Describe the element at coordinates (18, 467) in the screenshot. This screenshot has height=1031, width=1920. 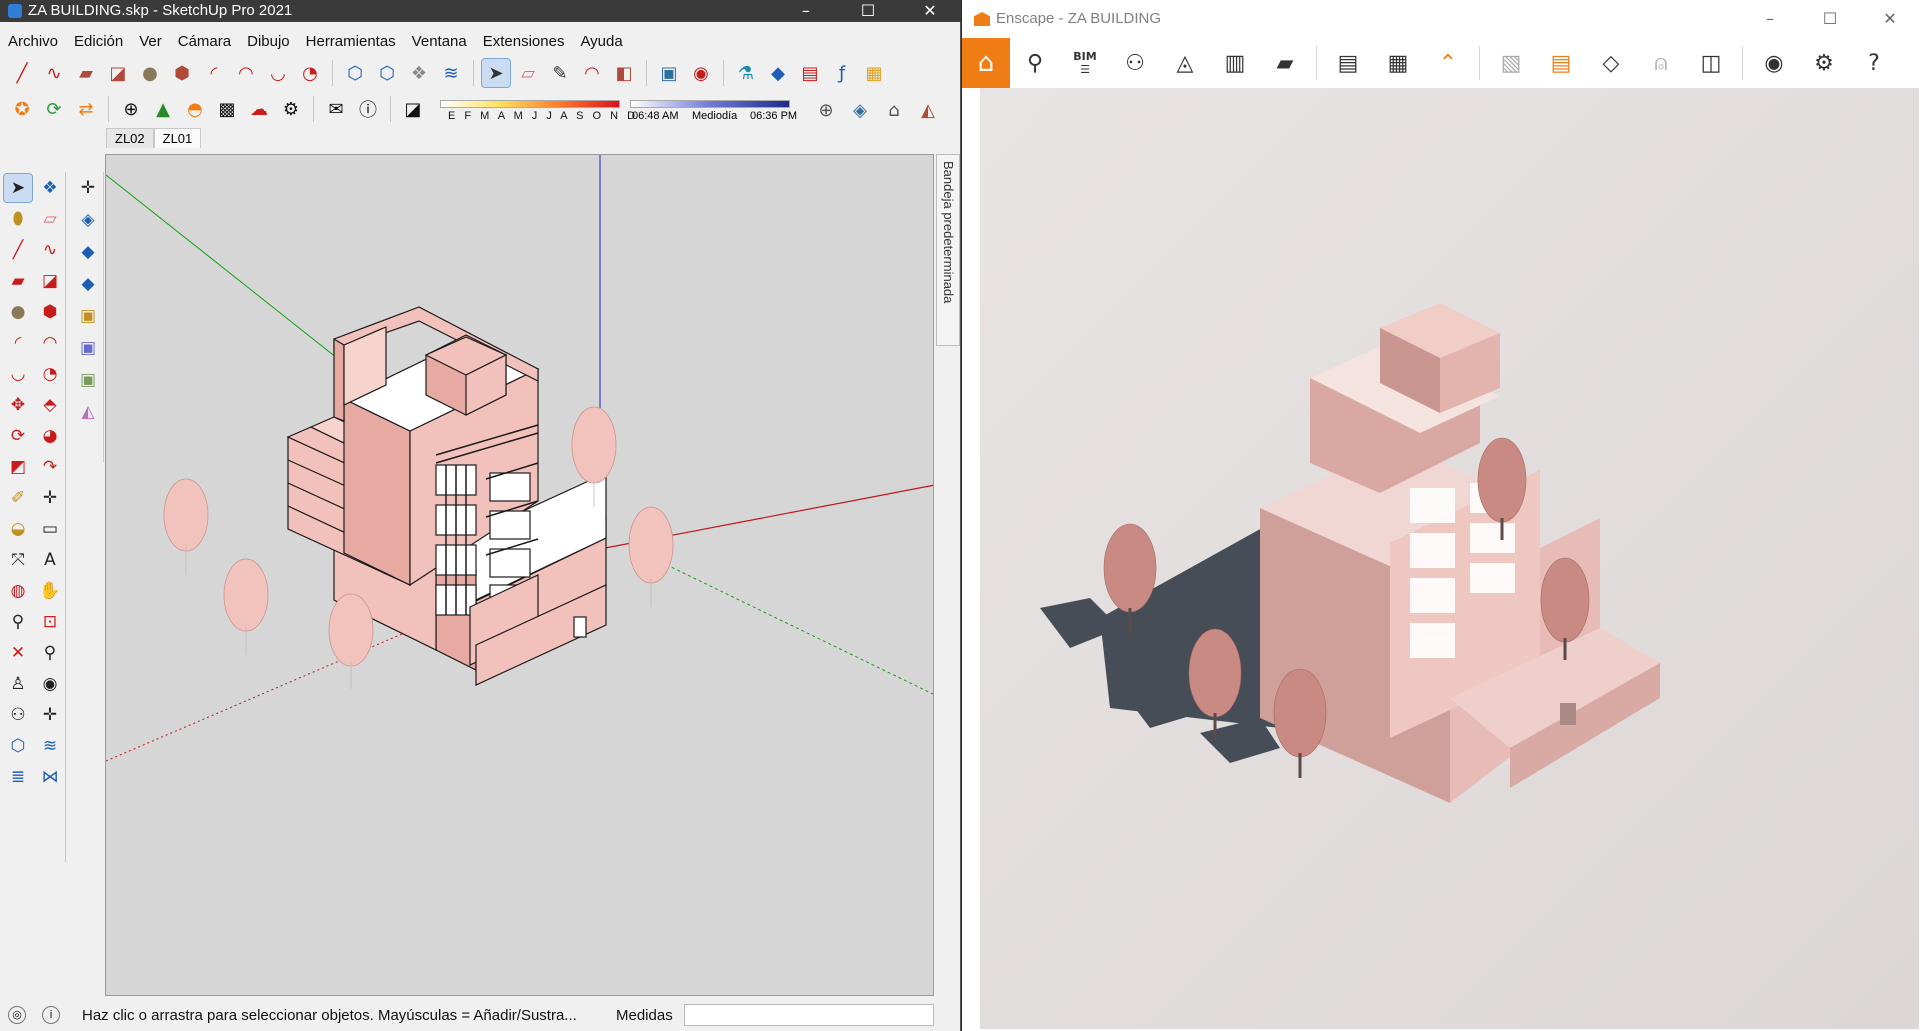
I see `scale-icon: ◩` at that location.